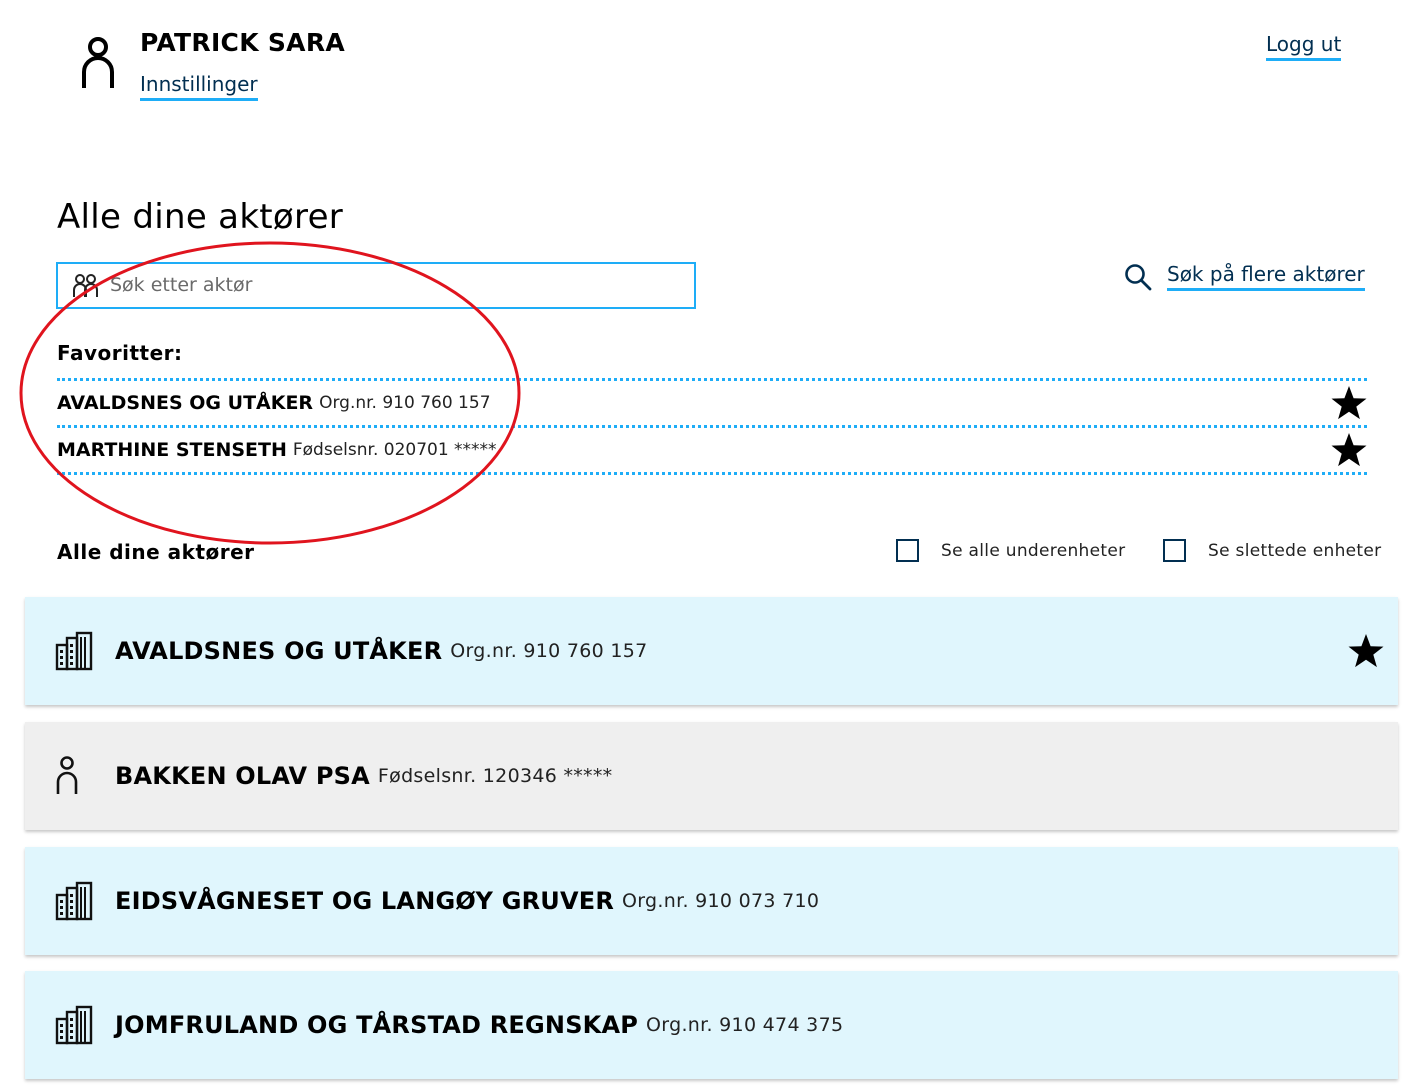 Image resolution: width=1419 pixels, height=1091 pixels. Describe the element at coordinates (1295, 550) in the screenshot. I see `checkbox-label: Se slettede enheter` at that location.